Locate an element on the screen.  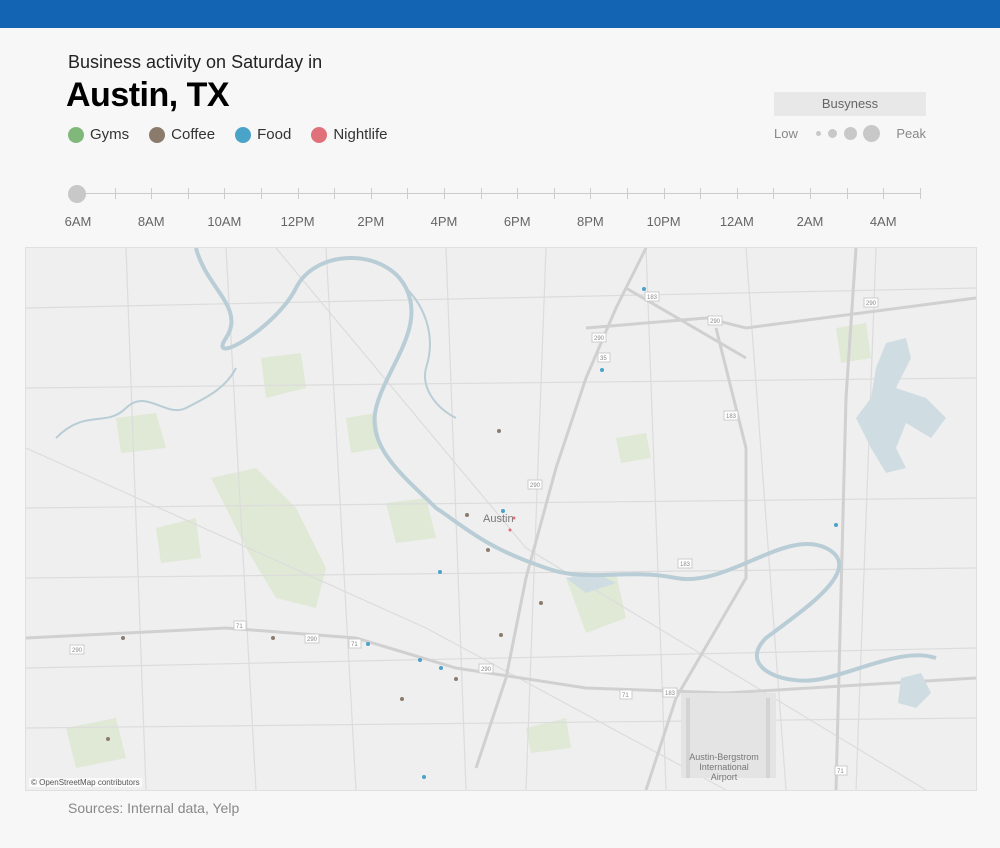
shield-35: 35 is located at coordinates (603, 359).